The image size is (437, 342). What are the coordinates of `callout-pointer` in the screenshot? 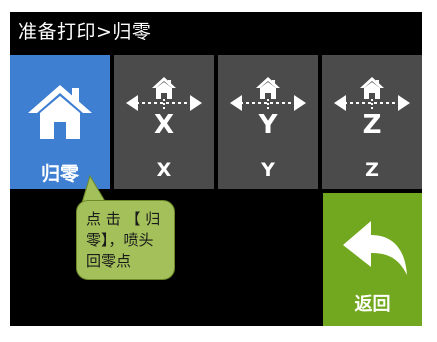 It's located at (94, 189).